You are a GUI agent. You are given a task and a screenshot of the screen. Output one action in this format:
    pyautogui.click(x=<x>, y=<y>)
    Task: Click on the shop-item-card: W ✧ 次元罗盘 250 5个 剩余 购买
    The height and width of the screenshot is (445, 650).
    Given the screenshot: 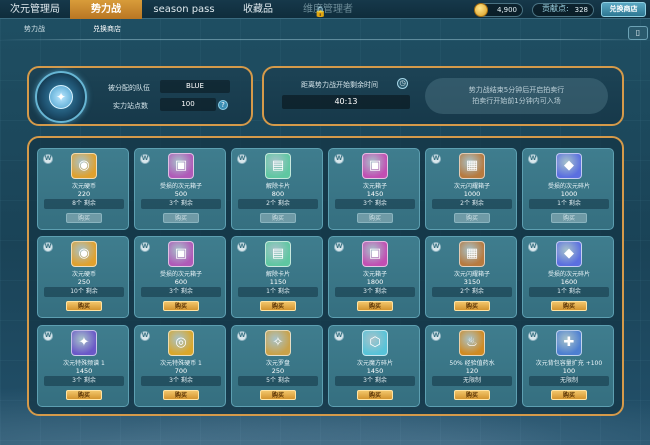 What is the action you would take?
    pyautogui.click(x=277, y=366)
    